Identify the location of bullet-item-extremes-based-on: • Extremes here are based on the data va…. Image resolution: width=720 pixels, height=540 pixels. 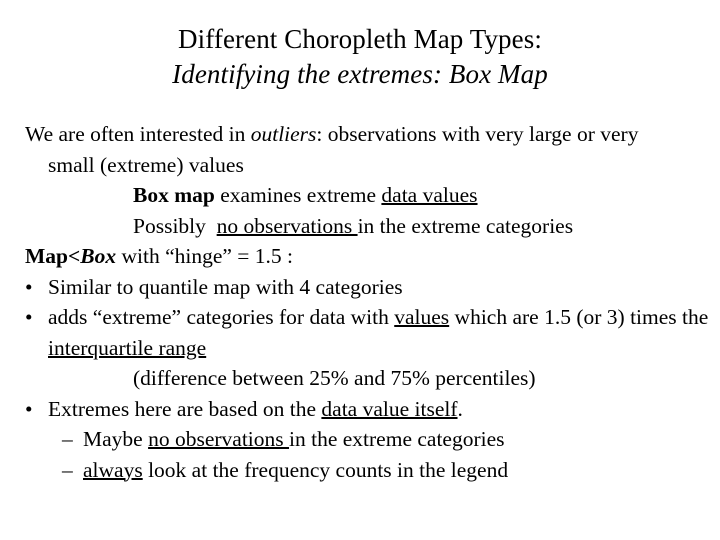
(360, 409).